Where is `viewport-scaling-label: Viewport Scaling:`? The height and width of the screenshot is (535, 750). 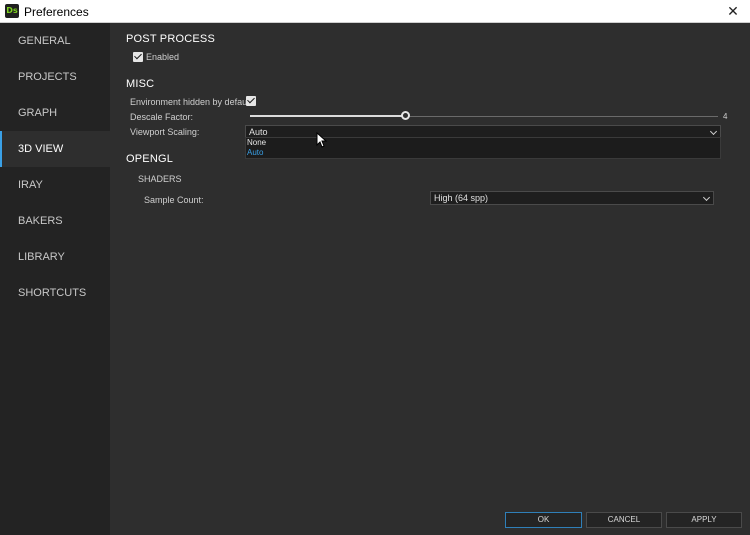 viewport-scaling-label: Viewport Scaling: is located at coordinates (165, 132).